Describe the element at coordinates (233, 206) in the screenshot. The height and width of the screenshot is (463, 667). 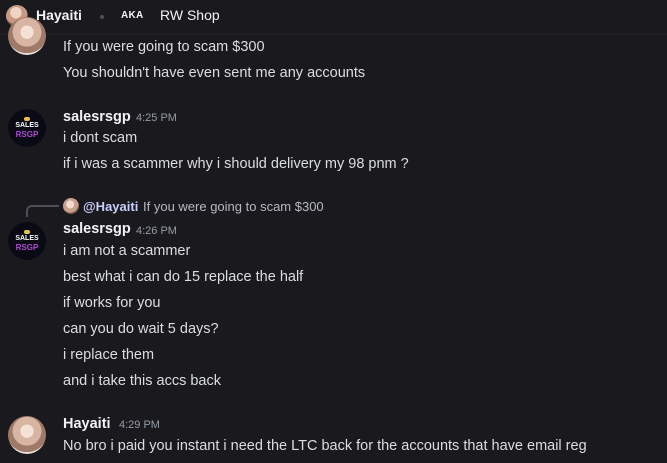
I see `reply-preview-text: If you were going to scam $300` at that location.